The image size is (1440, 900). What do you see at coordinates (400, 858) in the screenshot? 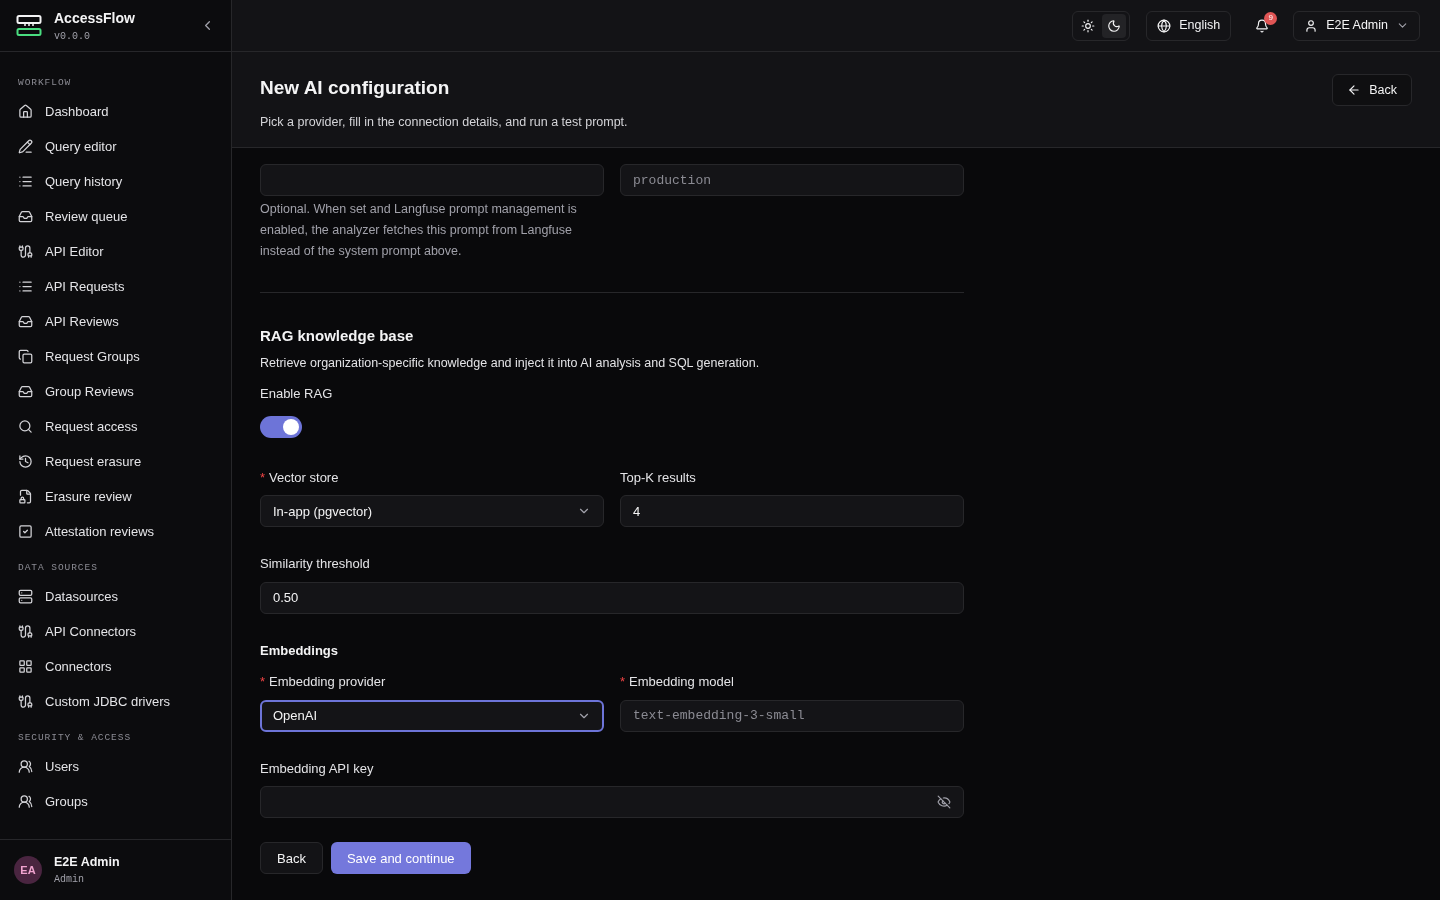
I see `save-button: Save and continue` at bounding box center [400, 858].